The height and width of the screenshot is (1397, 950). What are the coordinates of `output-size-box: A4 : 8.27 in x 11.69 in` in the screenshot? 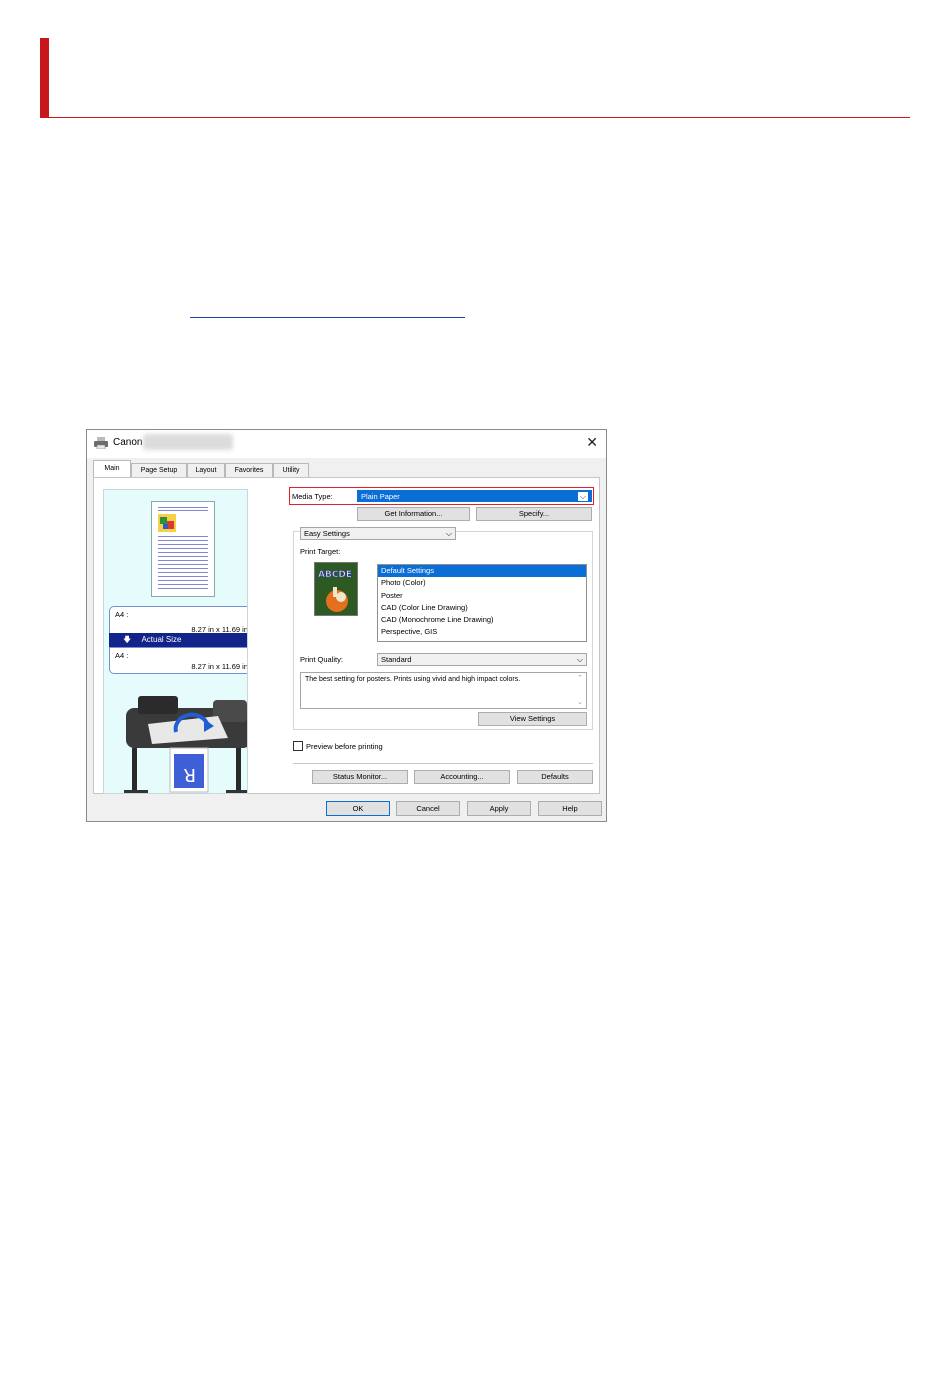 It's located at (178, 660).